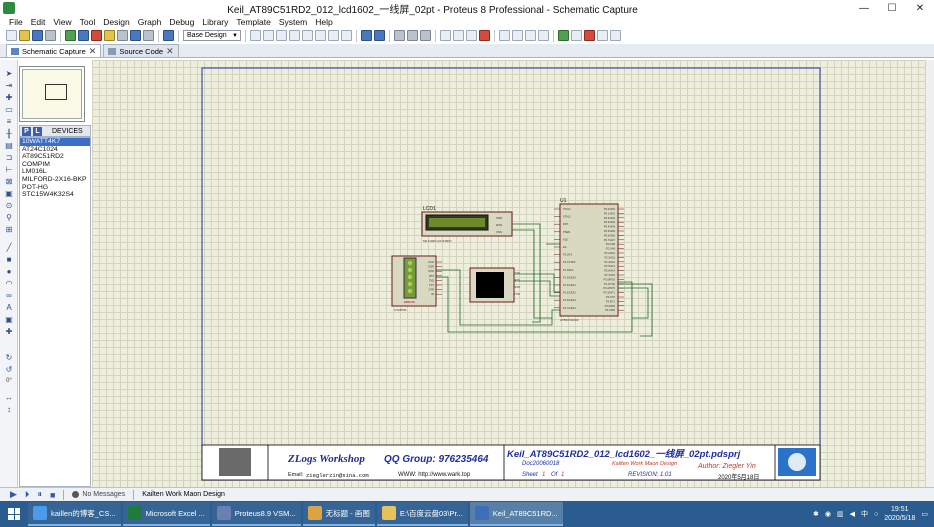 The height and width of the screenshot is (527, 934). I want to click on bluetooth-icon: ✱, so click(816, 514).